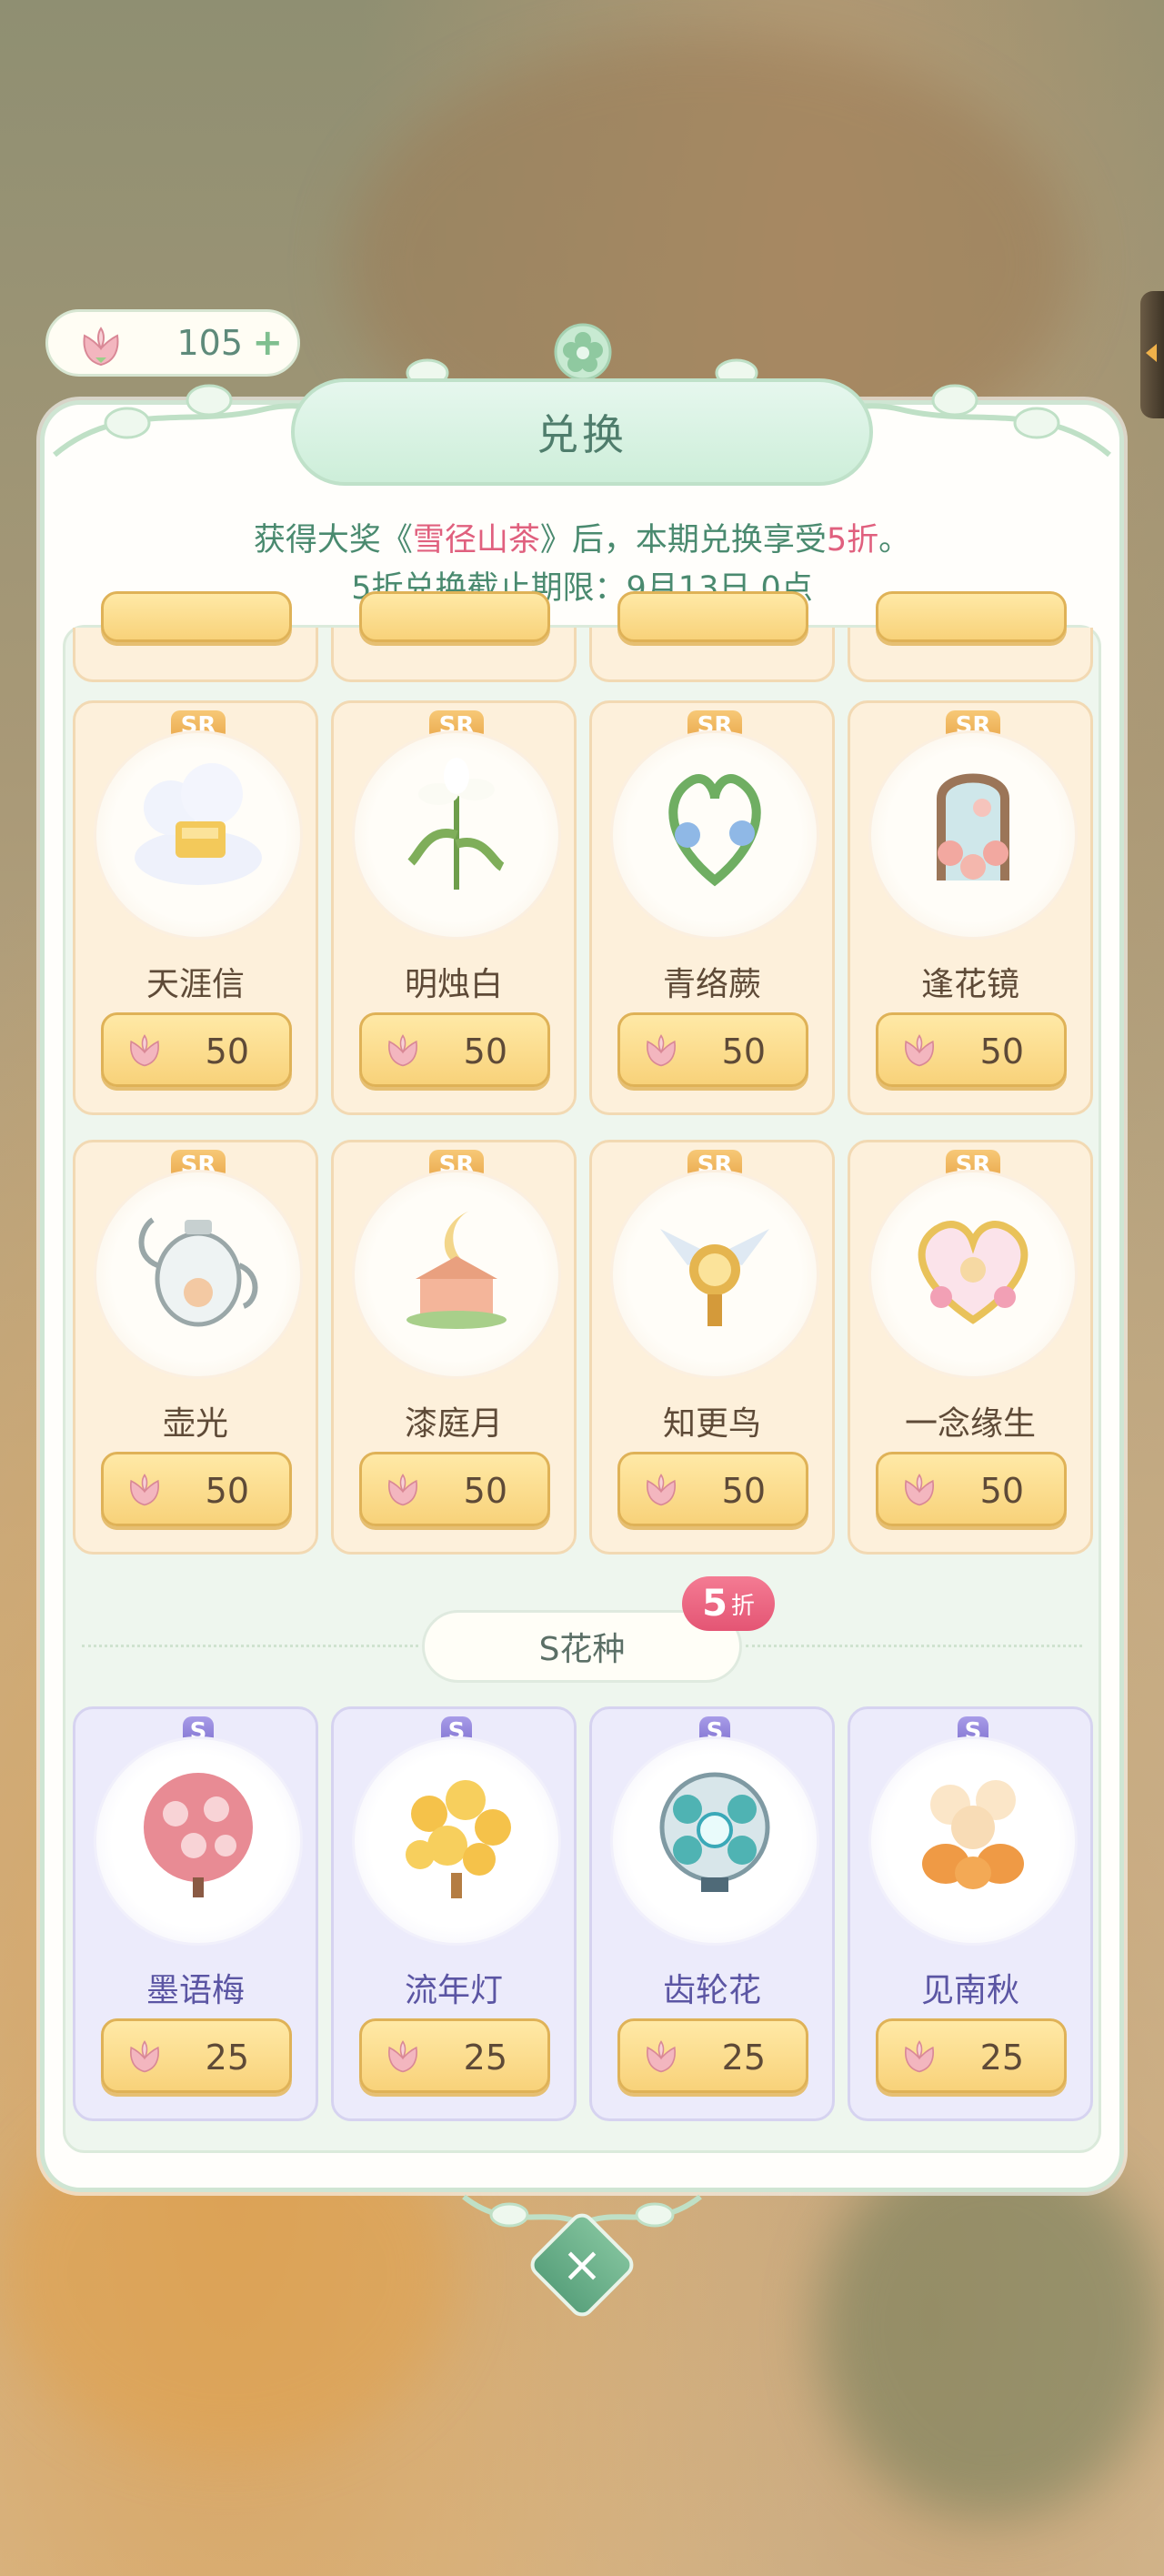 This screenshot has width=1164, height=2576. What do you see at coordinates (195, 907) in the screenshot?
I see `item-card: SR 天涯信 50` at bounding box center [195, 907].